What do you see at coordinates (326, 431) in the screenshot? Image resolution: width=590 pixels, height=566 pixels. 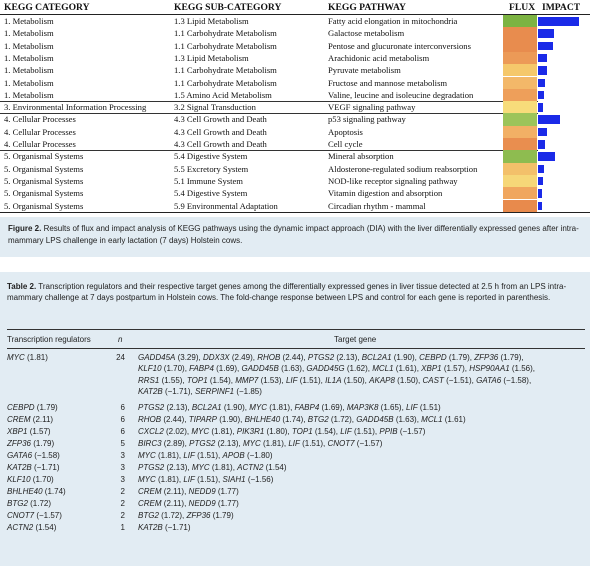 I see `gene-fold-change: (1.54),` at bounding box center [326, 431].